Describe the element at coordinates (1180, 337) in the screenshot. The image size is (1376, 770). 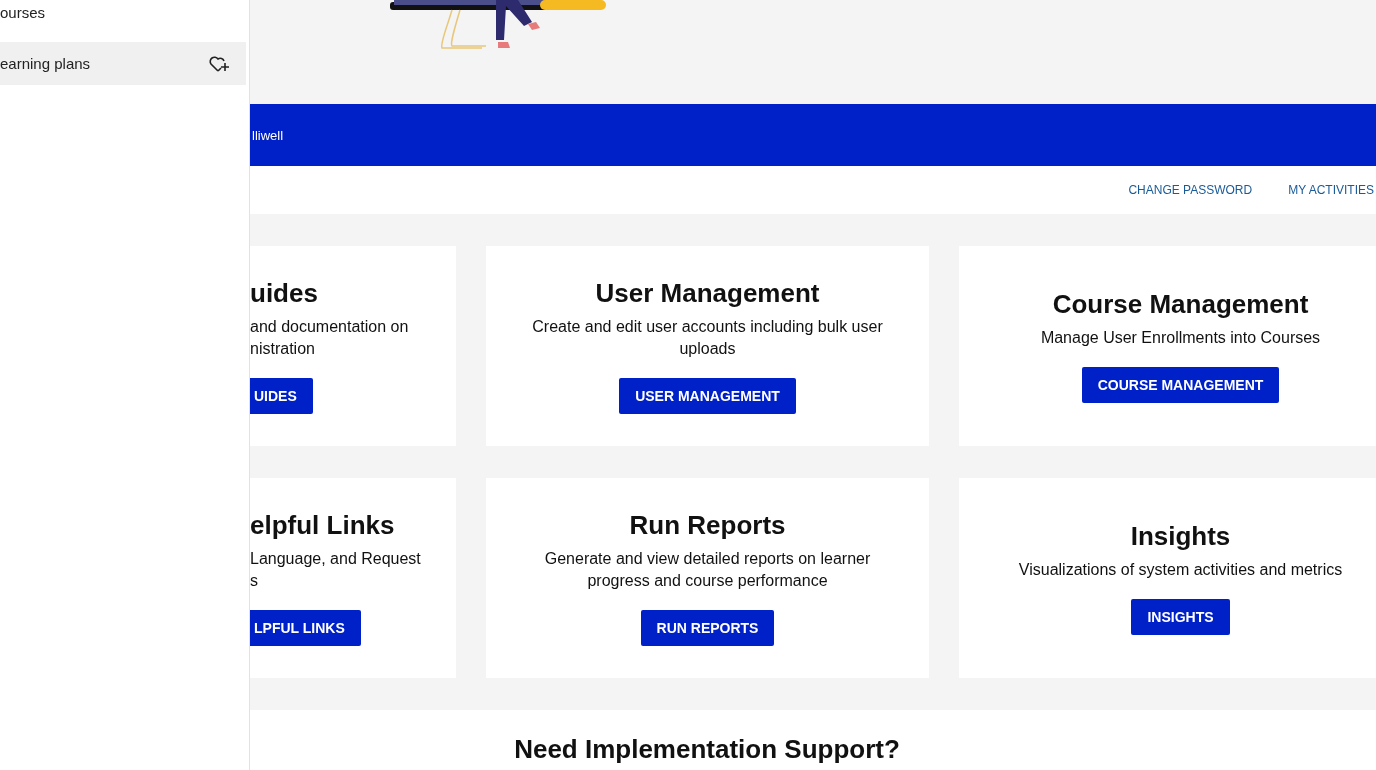
I see `card-description: Manage User Enrollments into Courses` at that location.